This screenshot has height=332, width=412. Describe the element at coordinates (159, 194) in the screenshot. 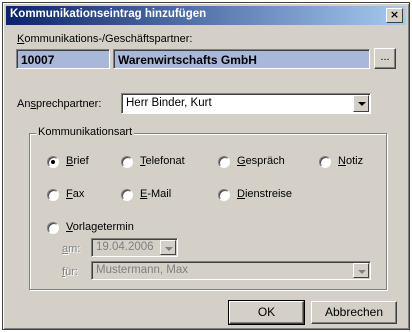

I see `radio-email-text: -Mail` at that location.